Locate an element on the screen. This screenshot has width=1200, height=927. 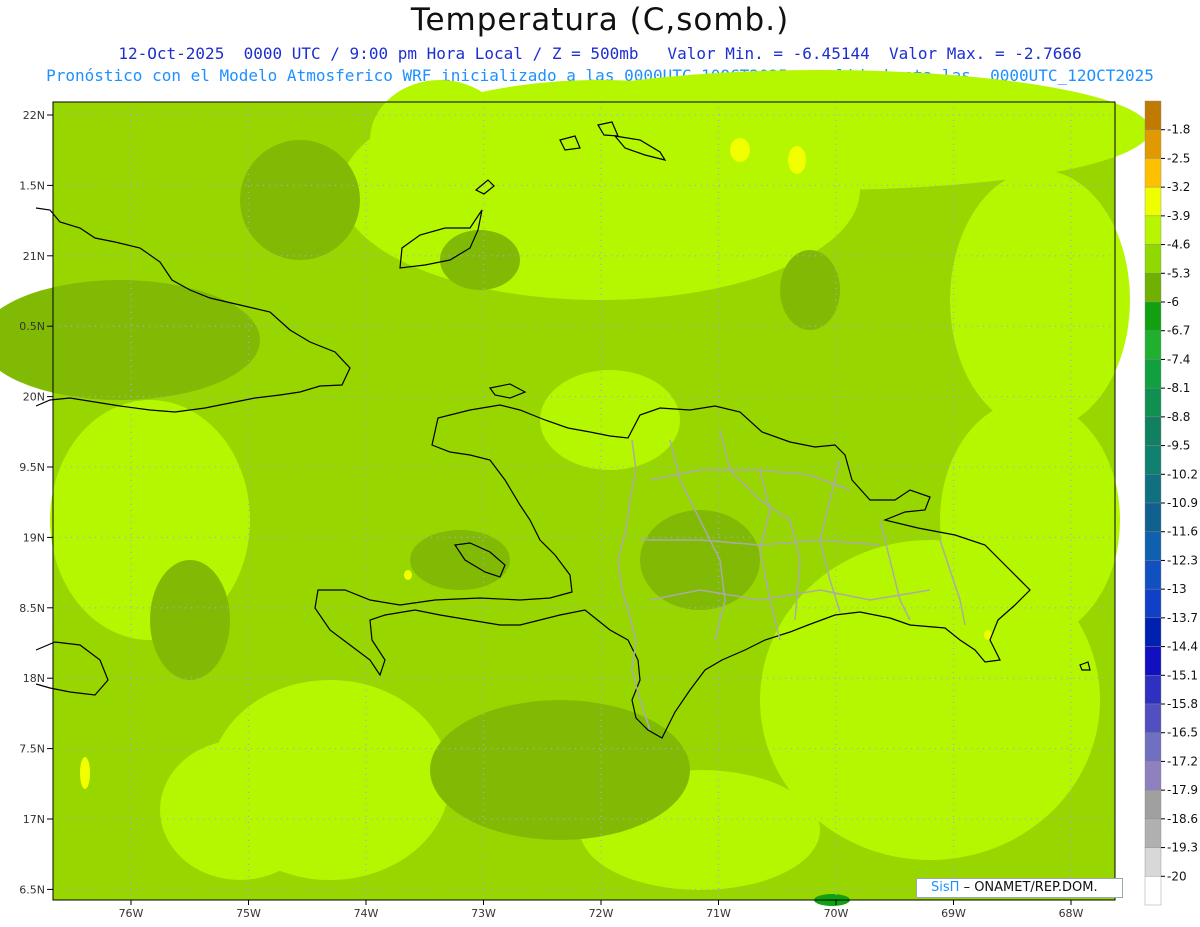
longitude-label: 76W is located at coordinates (131, 913).